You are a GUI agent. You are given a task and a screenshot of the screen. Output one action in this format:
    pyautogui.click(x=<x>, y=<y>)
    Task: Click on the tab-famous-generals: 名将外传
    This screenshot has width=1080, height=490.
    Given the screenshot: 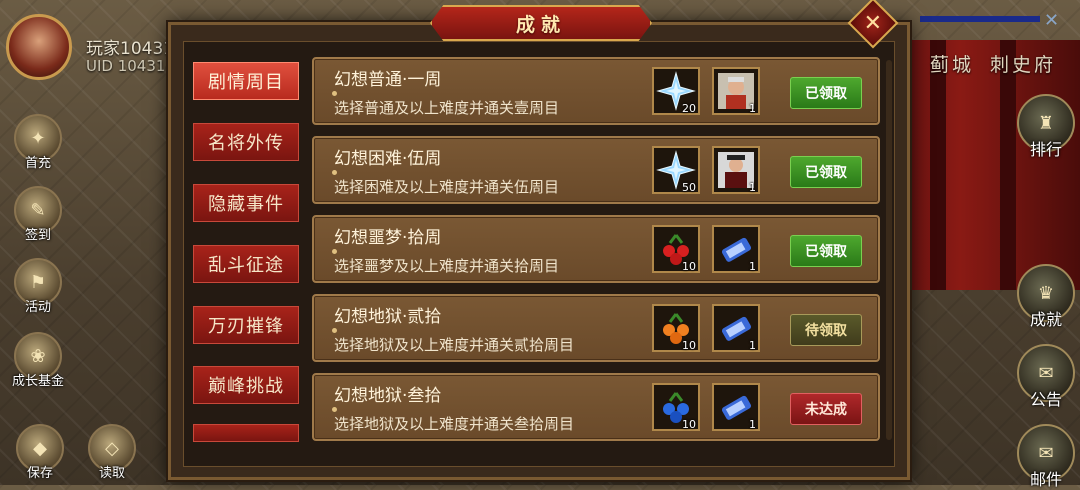 What is the action you would take?
    pyautogui.click(x=246, y=142)
    